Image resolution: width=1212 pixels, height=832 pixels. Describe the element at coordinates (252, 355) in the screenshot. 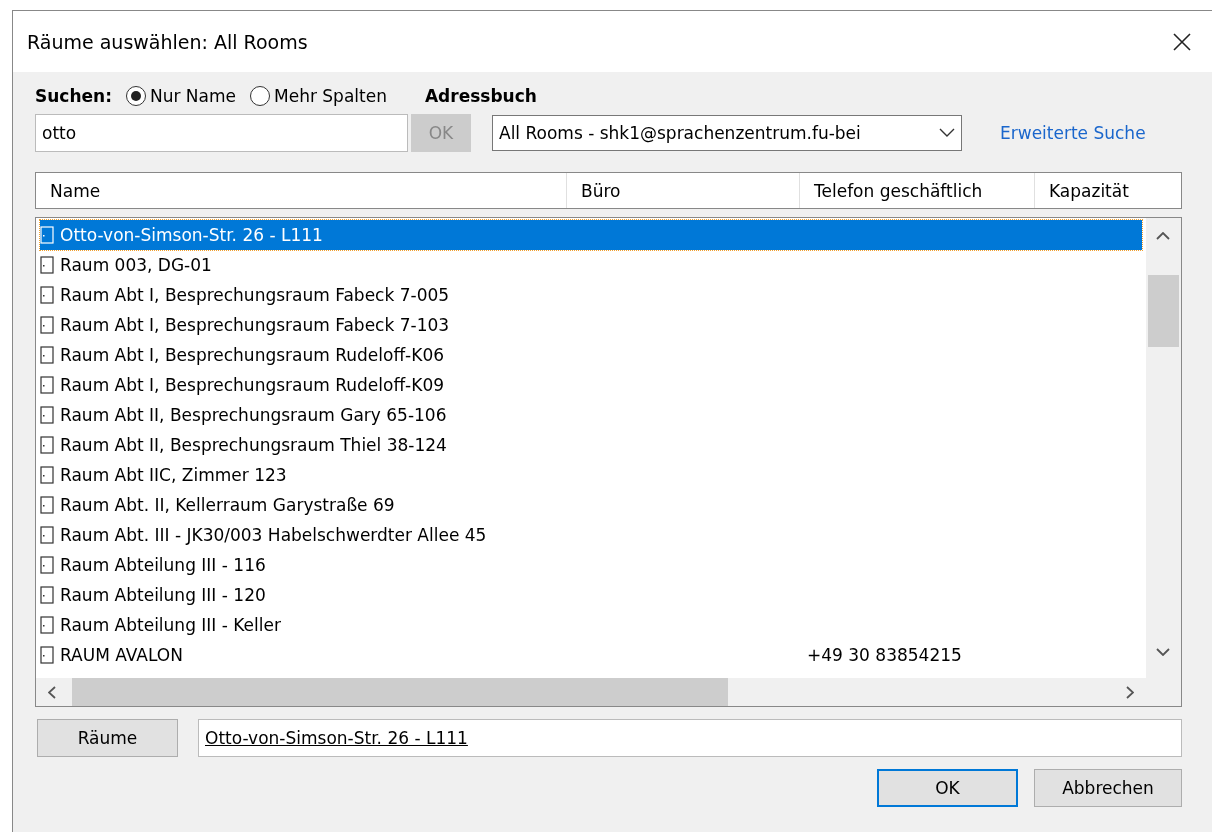

I see `room-name: Raum Abt I, Besprechungsraum Rudeloff-K06` at that location.